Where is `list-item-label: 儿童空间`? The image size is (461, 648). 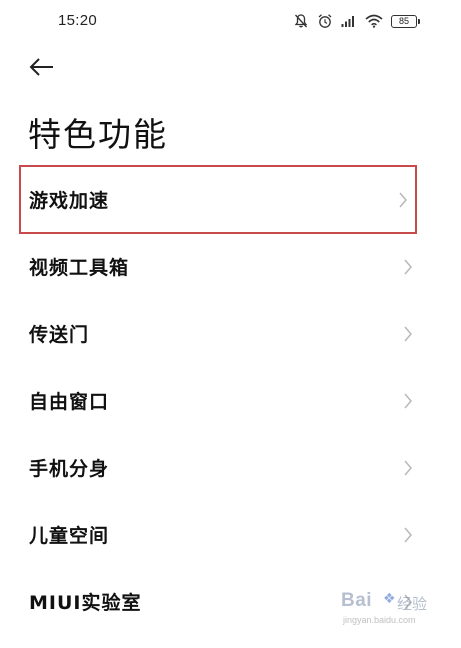 list-item-label: 儿童空间 is located at coordinates (69, 536).